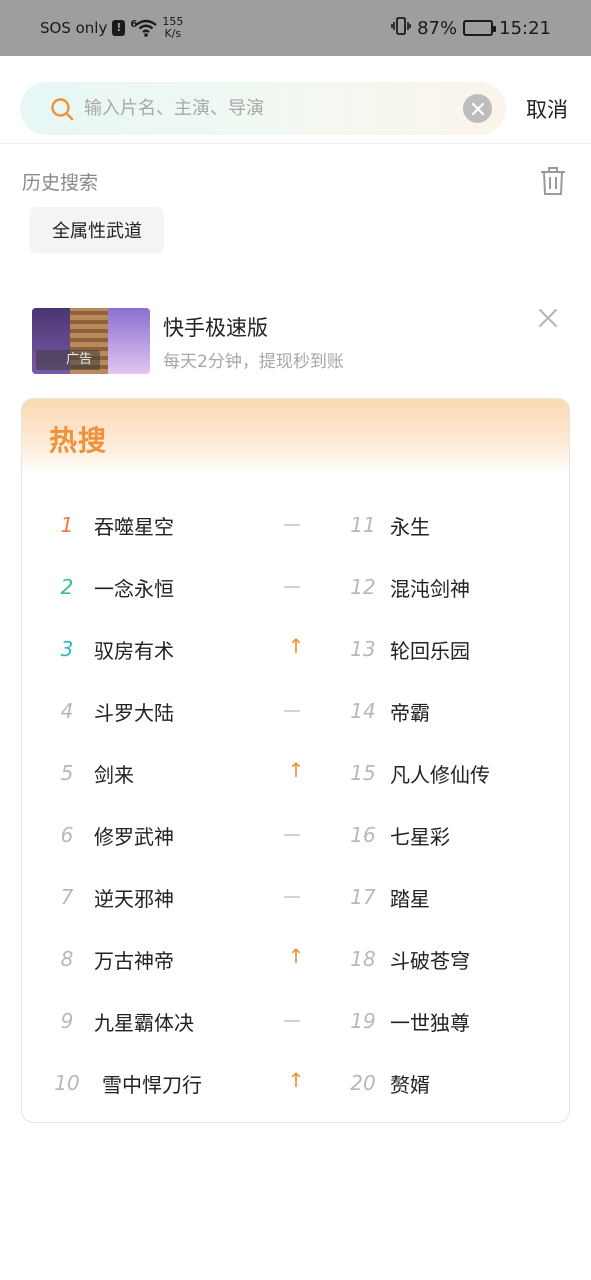 The image size is (591, 1280). Describe the element at coordinates (62, 108) in the screenshot. I see `search-icon` at that location.